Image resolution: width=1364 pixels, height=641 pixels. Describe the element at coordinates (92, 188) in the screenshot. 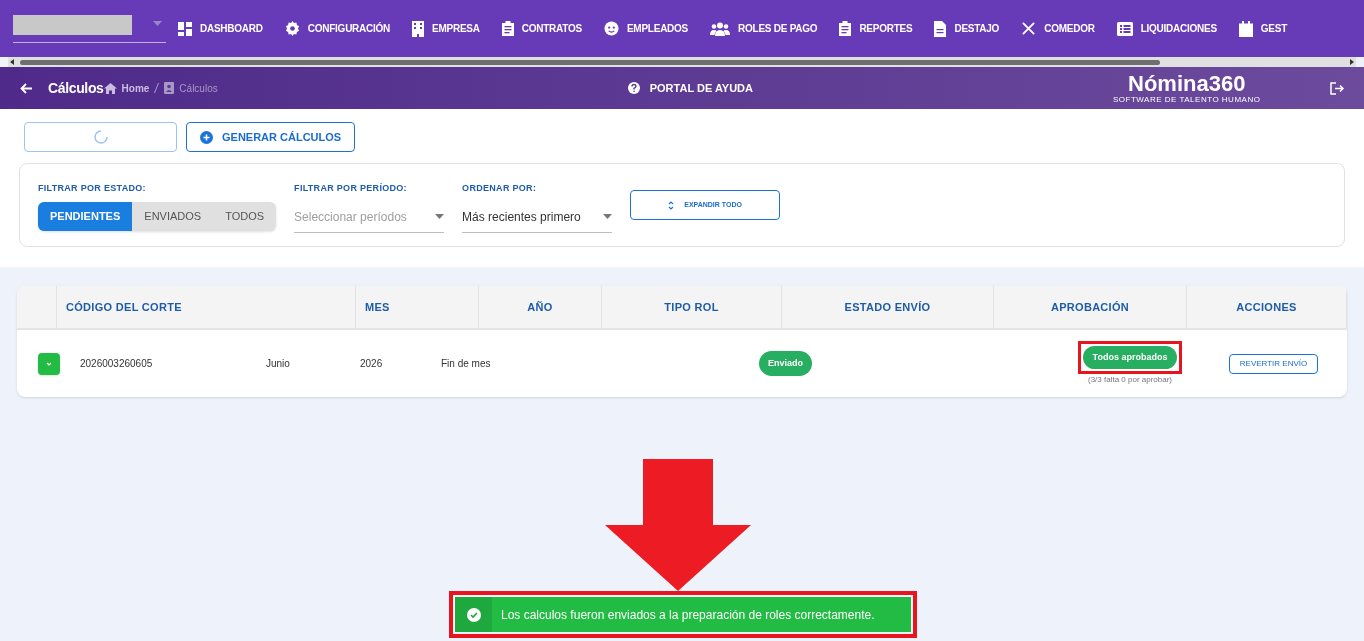

I see `filter-label: FILTRAR POR ESTADO:` at that location.